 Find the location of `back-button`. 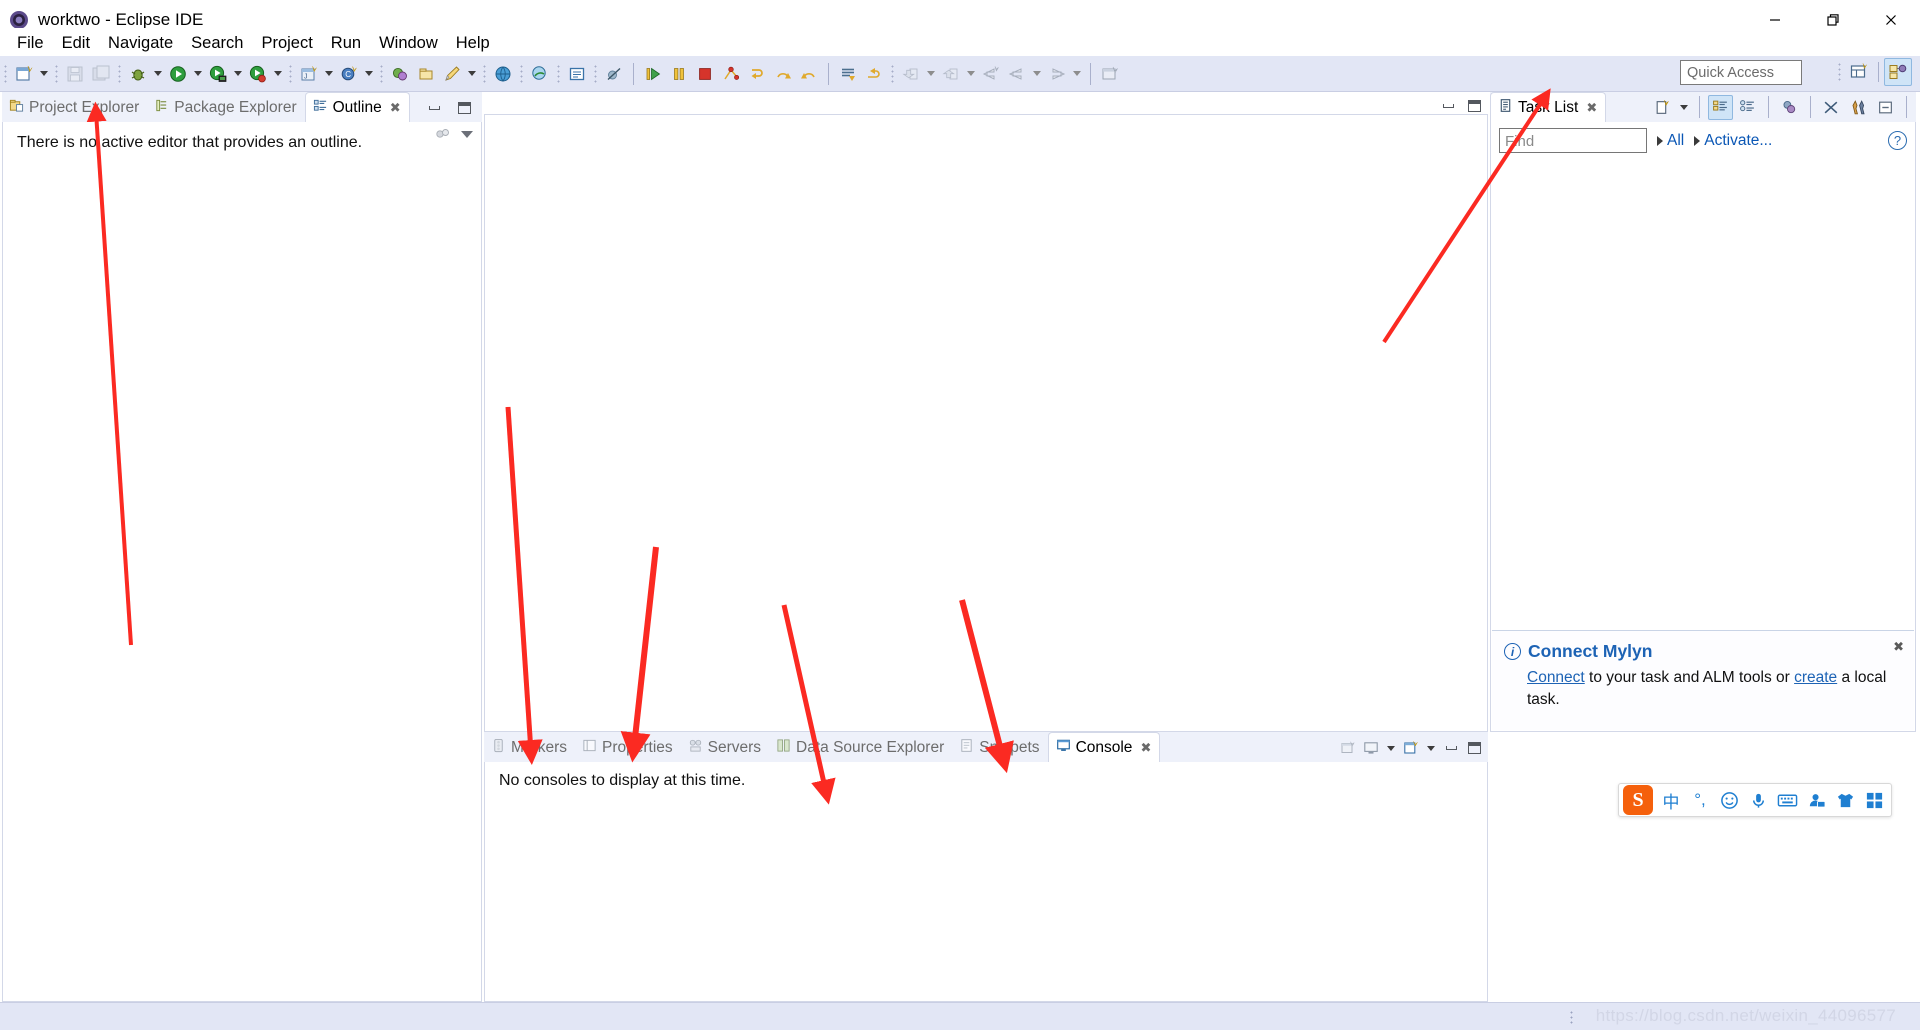

back-button is located at coordinates (1017, 74).